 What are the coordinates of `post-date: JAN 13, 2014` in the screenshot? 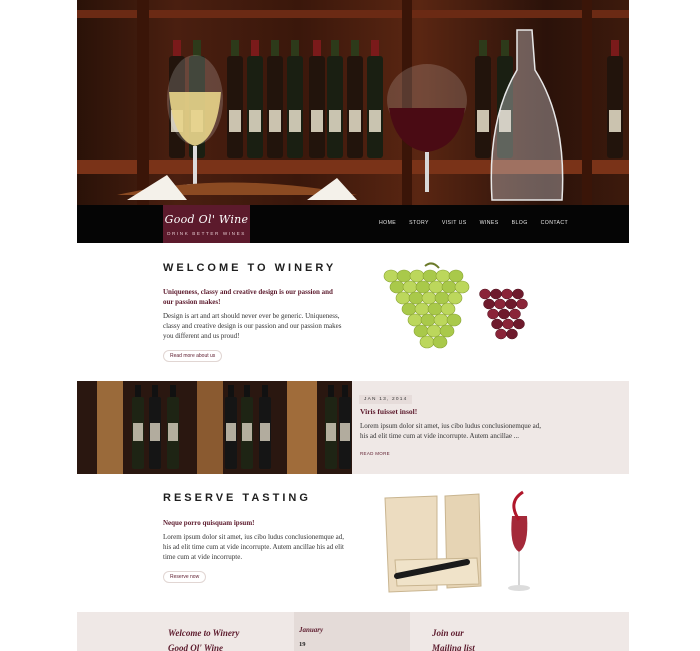 It's located at (386, 399).